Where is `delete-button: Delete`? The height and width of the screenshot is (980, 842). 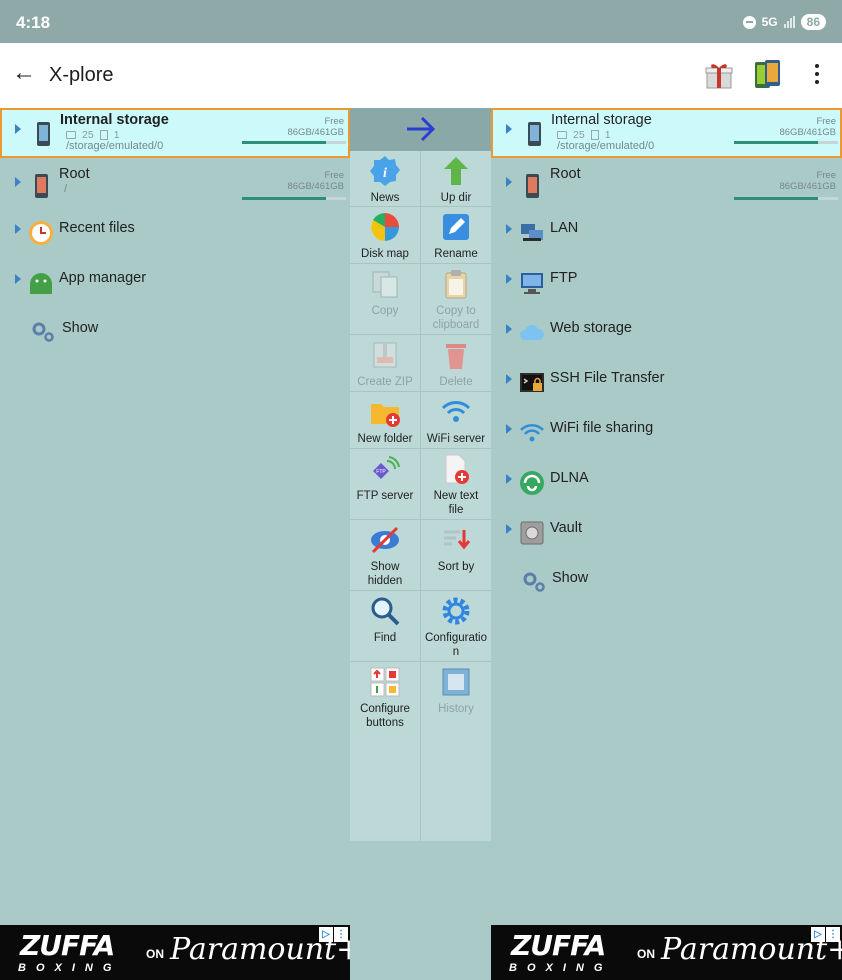
delete-button: Delete is located at coordinates (456, 364).